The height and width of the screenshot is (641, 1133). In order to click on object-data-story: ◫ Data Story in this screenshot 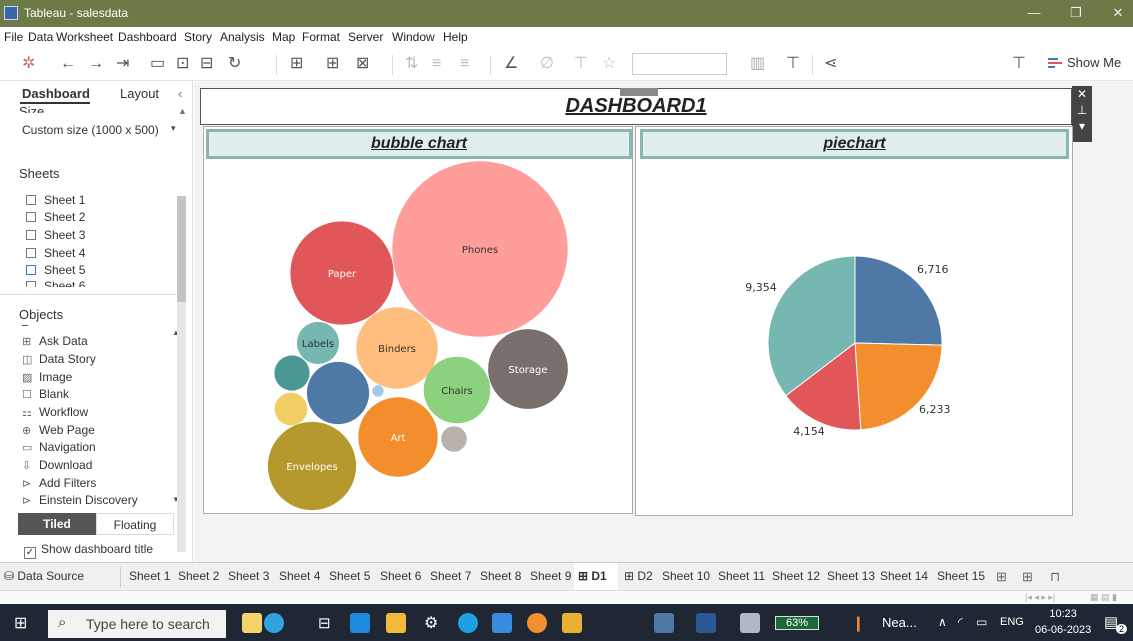, I will do `click(59, 359)`.